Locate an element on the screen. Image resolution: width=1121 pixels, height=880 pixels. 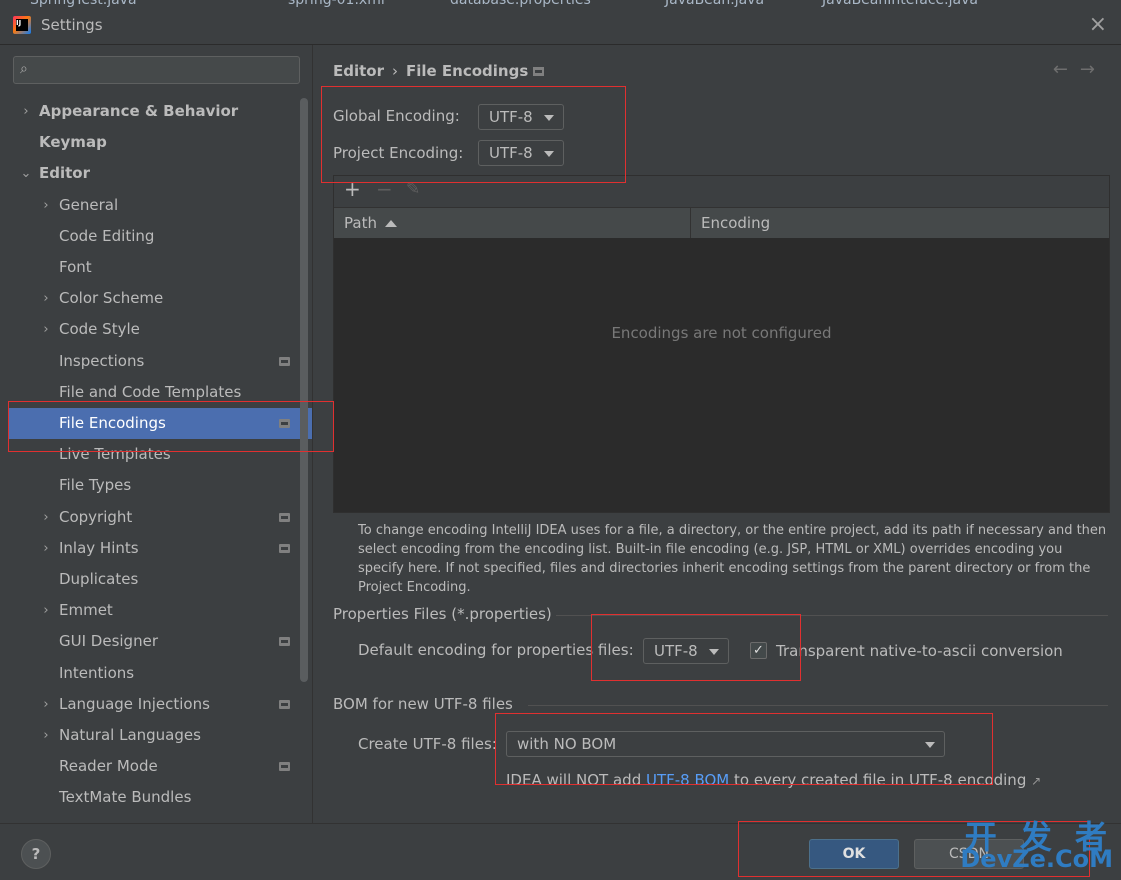
editor-tab: JavaBeanInteface.java is located at coordinates (900, 4).